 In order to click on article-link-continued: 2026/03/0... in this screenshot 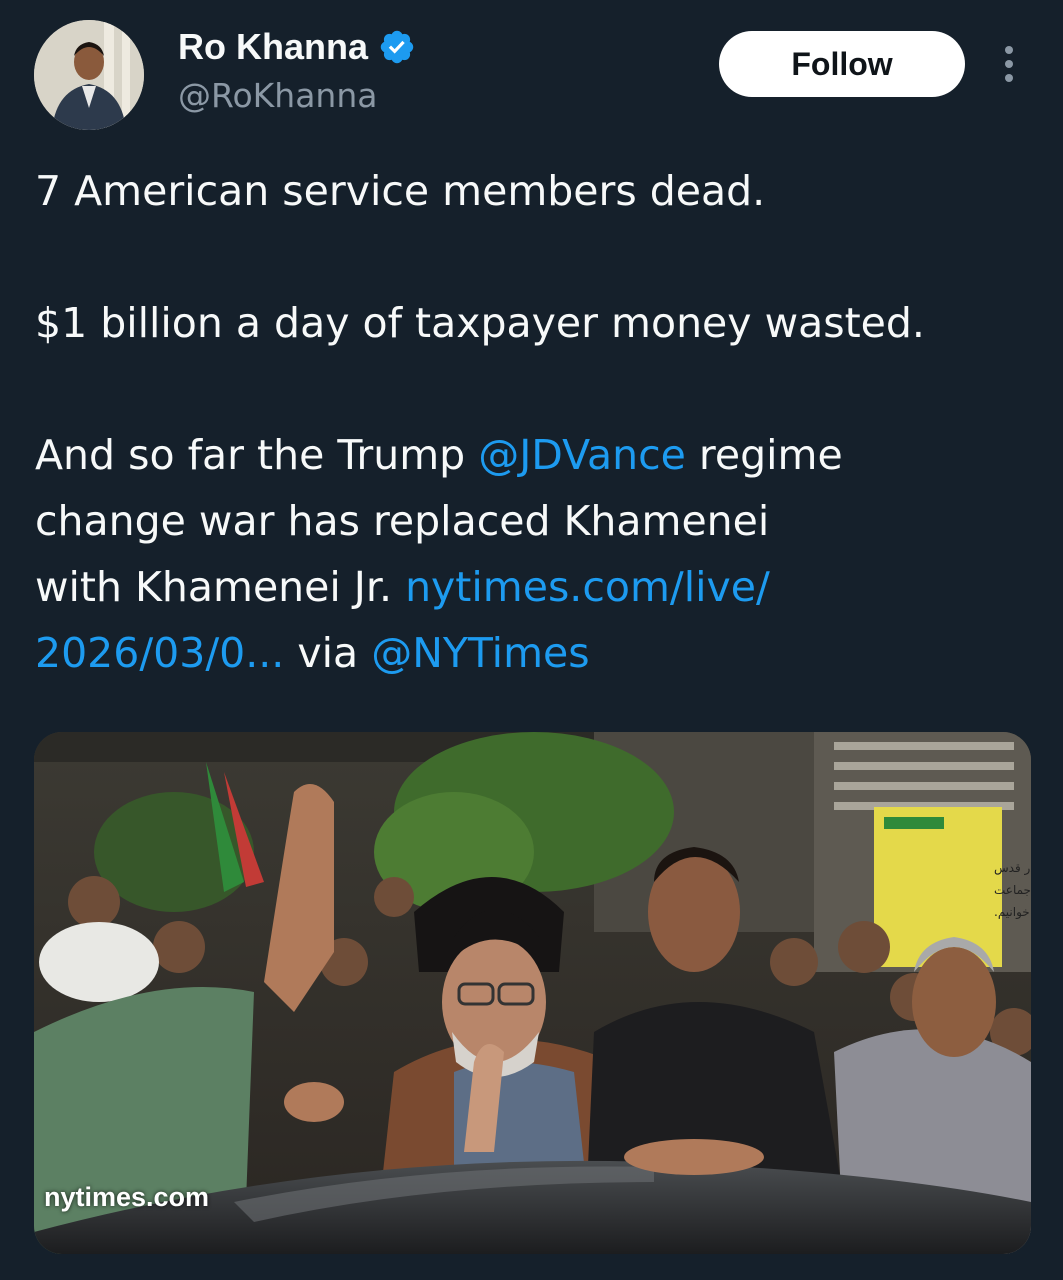, I will do `click(159, 653)`.